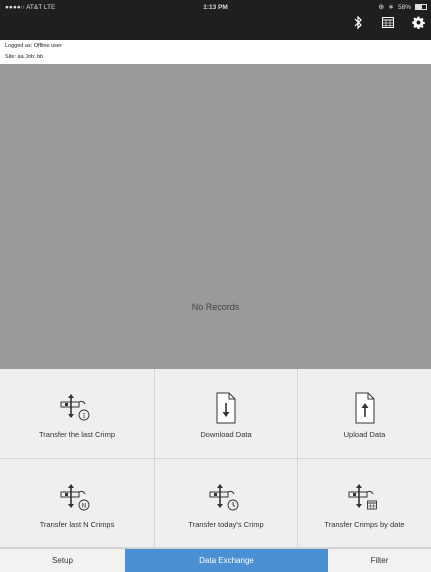  Describe the element at coordinates (381, 7) in the screenshot. I see `status-bluetooth-icon: ⊕` at that location.